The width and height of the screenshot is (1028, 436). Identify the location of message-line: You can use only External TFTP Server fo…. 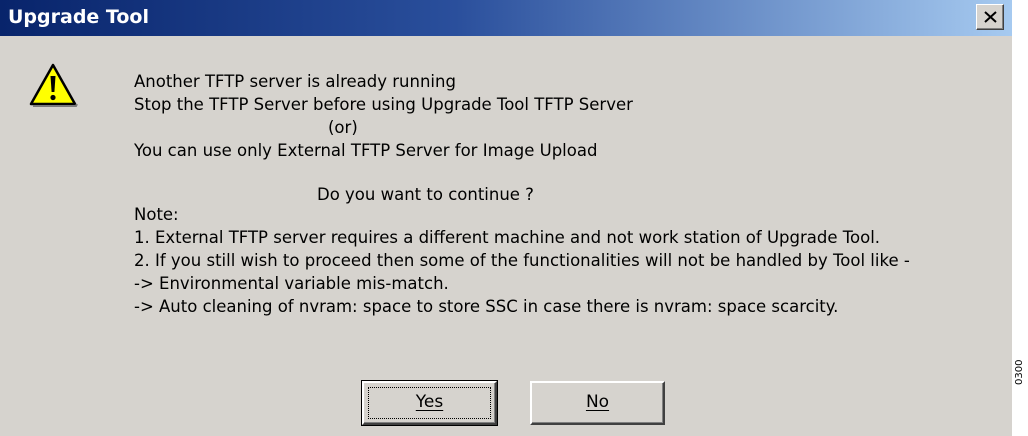
(366, 150).